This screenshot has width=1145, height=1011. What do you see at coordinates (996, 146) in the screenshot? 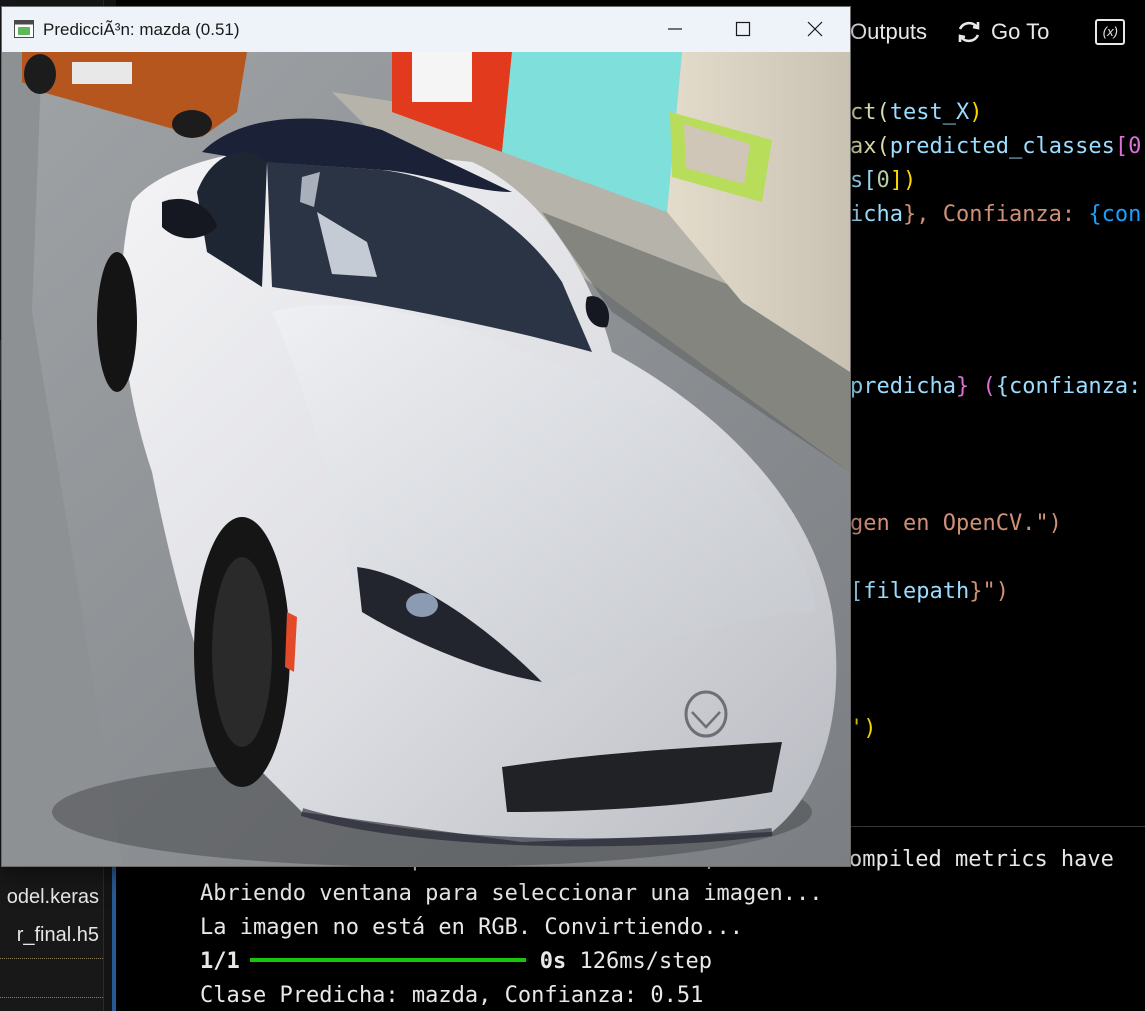
I see `code-line: ax(predicted_classes[0` at bounding box center [996, 146].